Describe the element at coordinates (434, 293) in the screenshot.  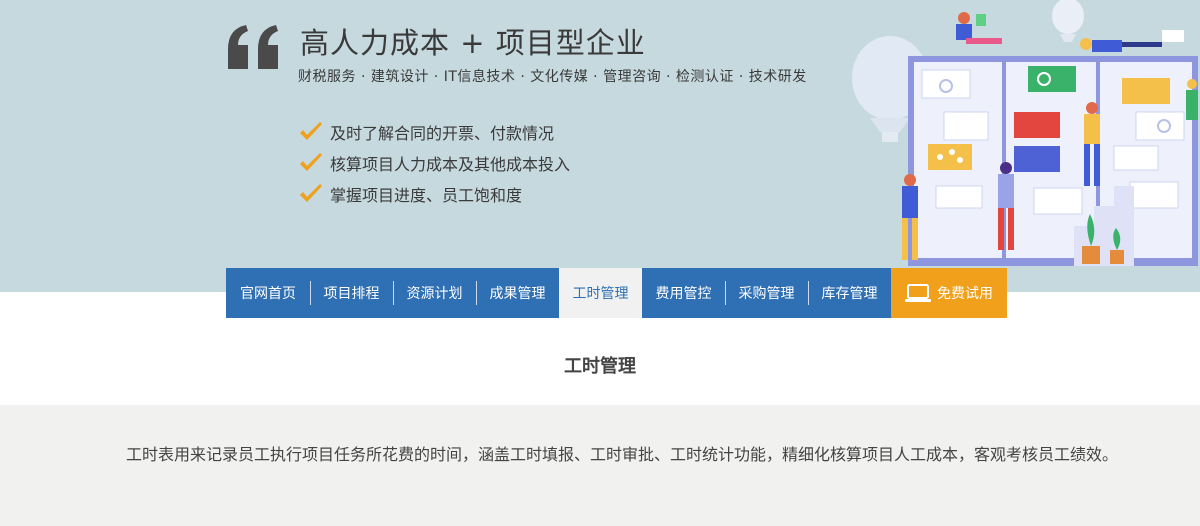
I see `nav-item-resource-plan: 资源计划` at that location.